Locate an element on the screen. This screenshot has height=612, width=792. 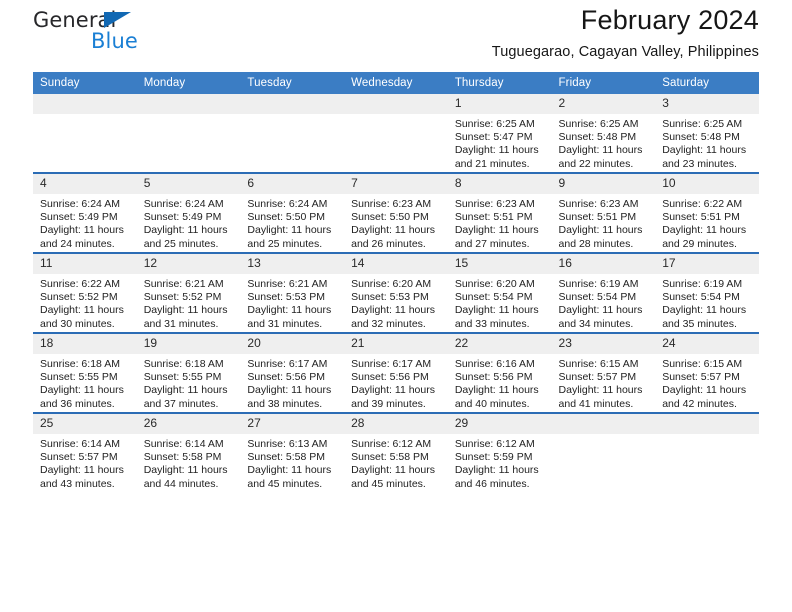
sunset-text: Sunset: 5:55 PM is located at coordinates (182, 377).